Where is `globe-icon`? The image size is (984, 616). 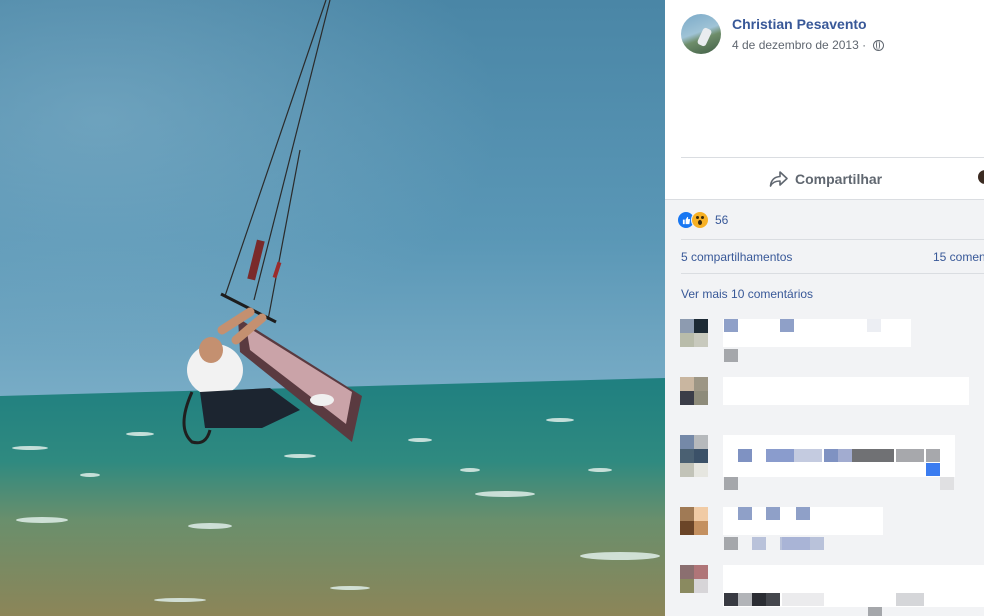
globe-icon is located at coordinates (879, 45).